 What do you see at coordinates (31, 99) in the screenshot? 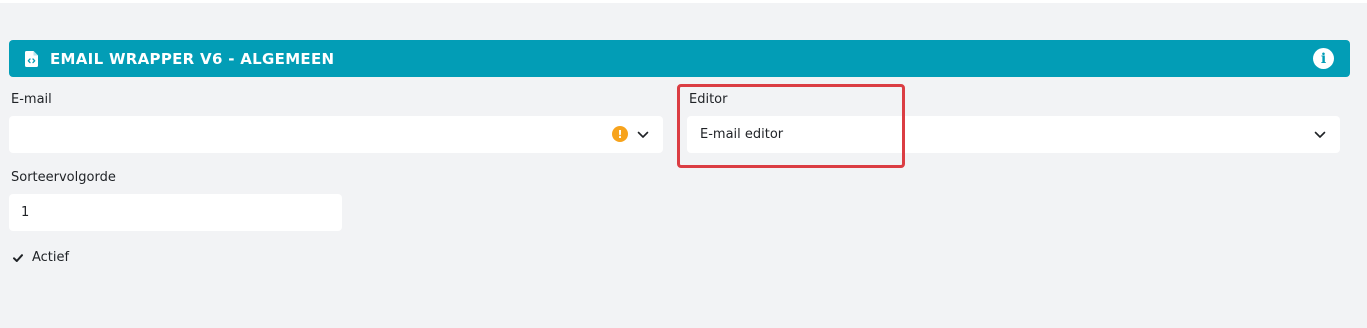
I see `email-label: E-mail` at bounding box center [31, 99].